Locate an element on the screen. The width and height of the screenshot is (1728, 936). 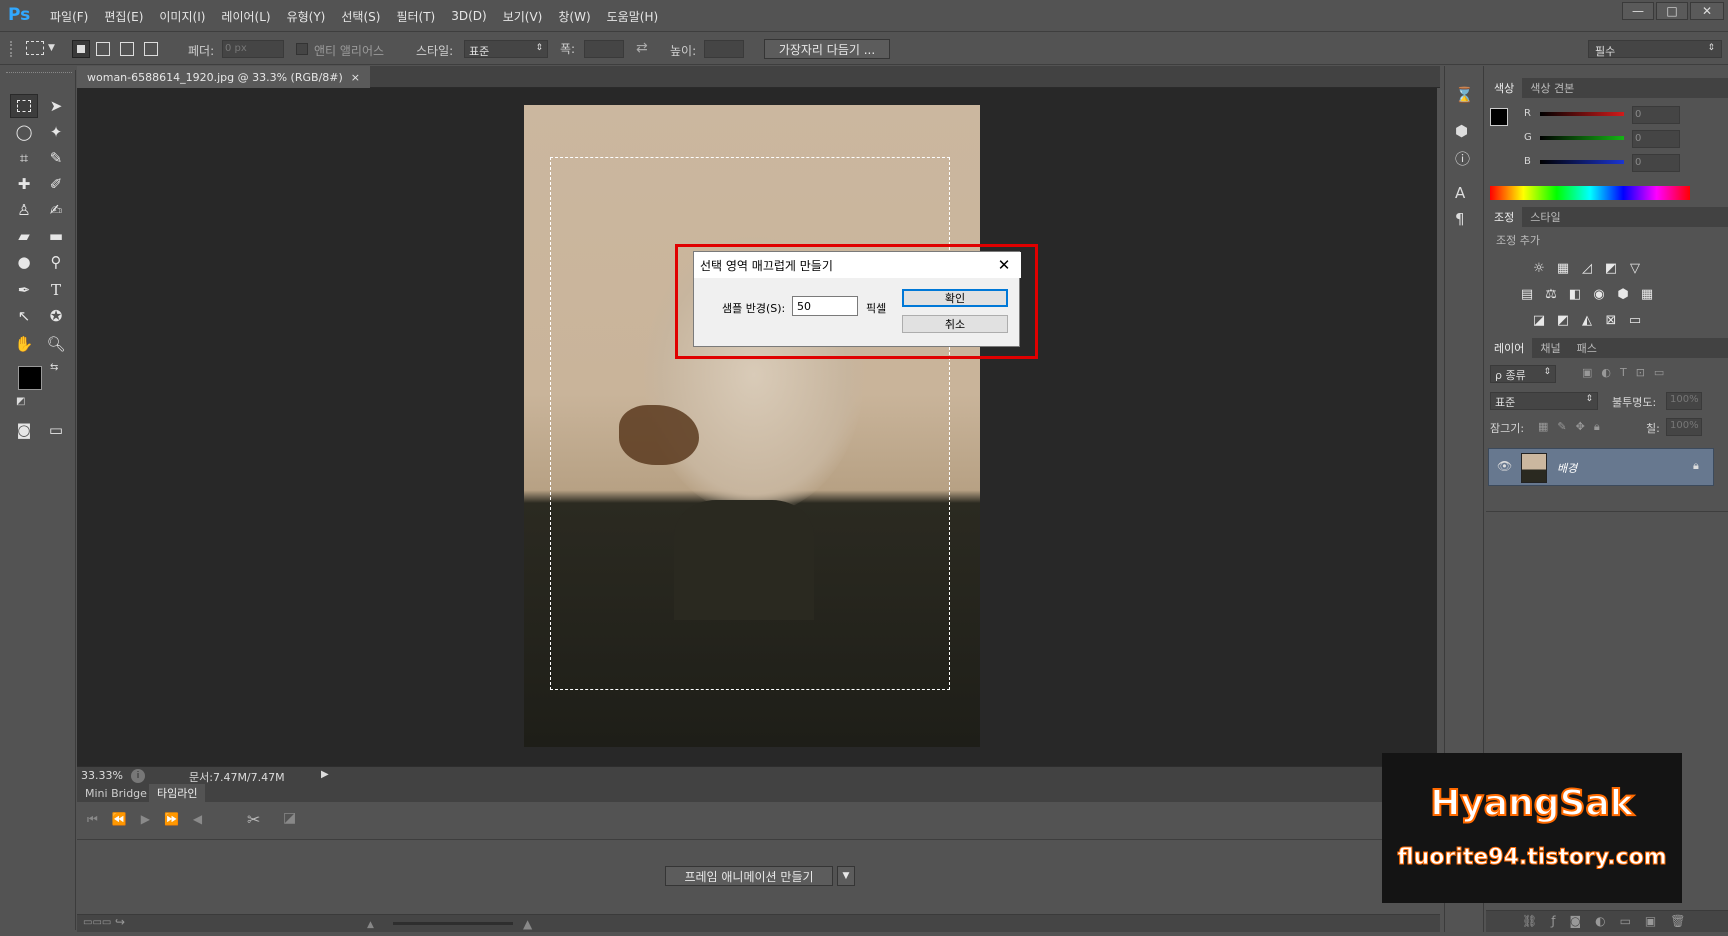
menu-type: 유형(Y) is located at coordinates (306, 16).